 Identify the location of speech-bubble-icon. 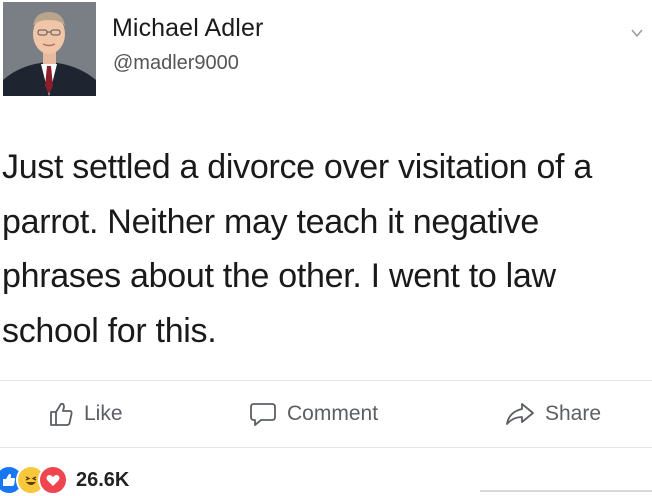
(263, 414).